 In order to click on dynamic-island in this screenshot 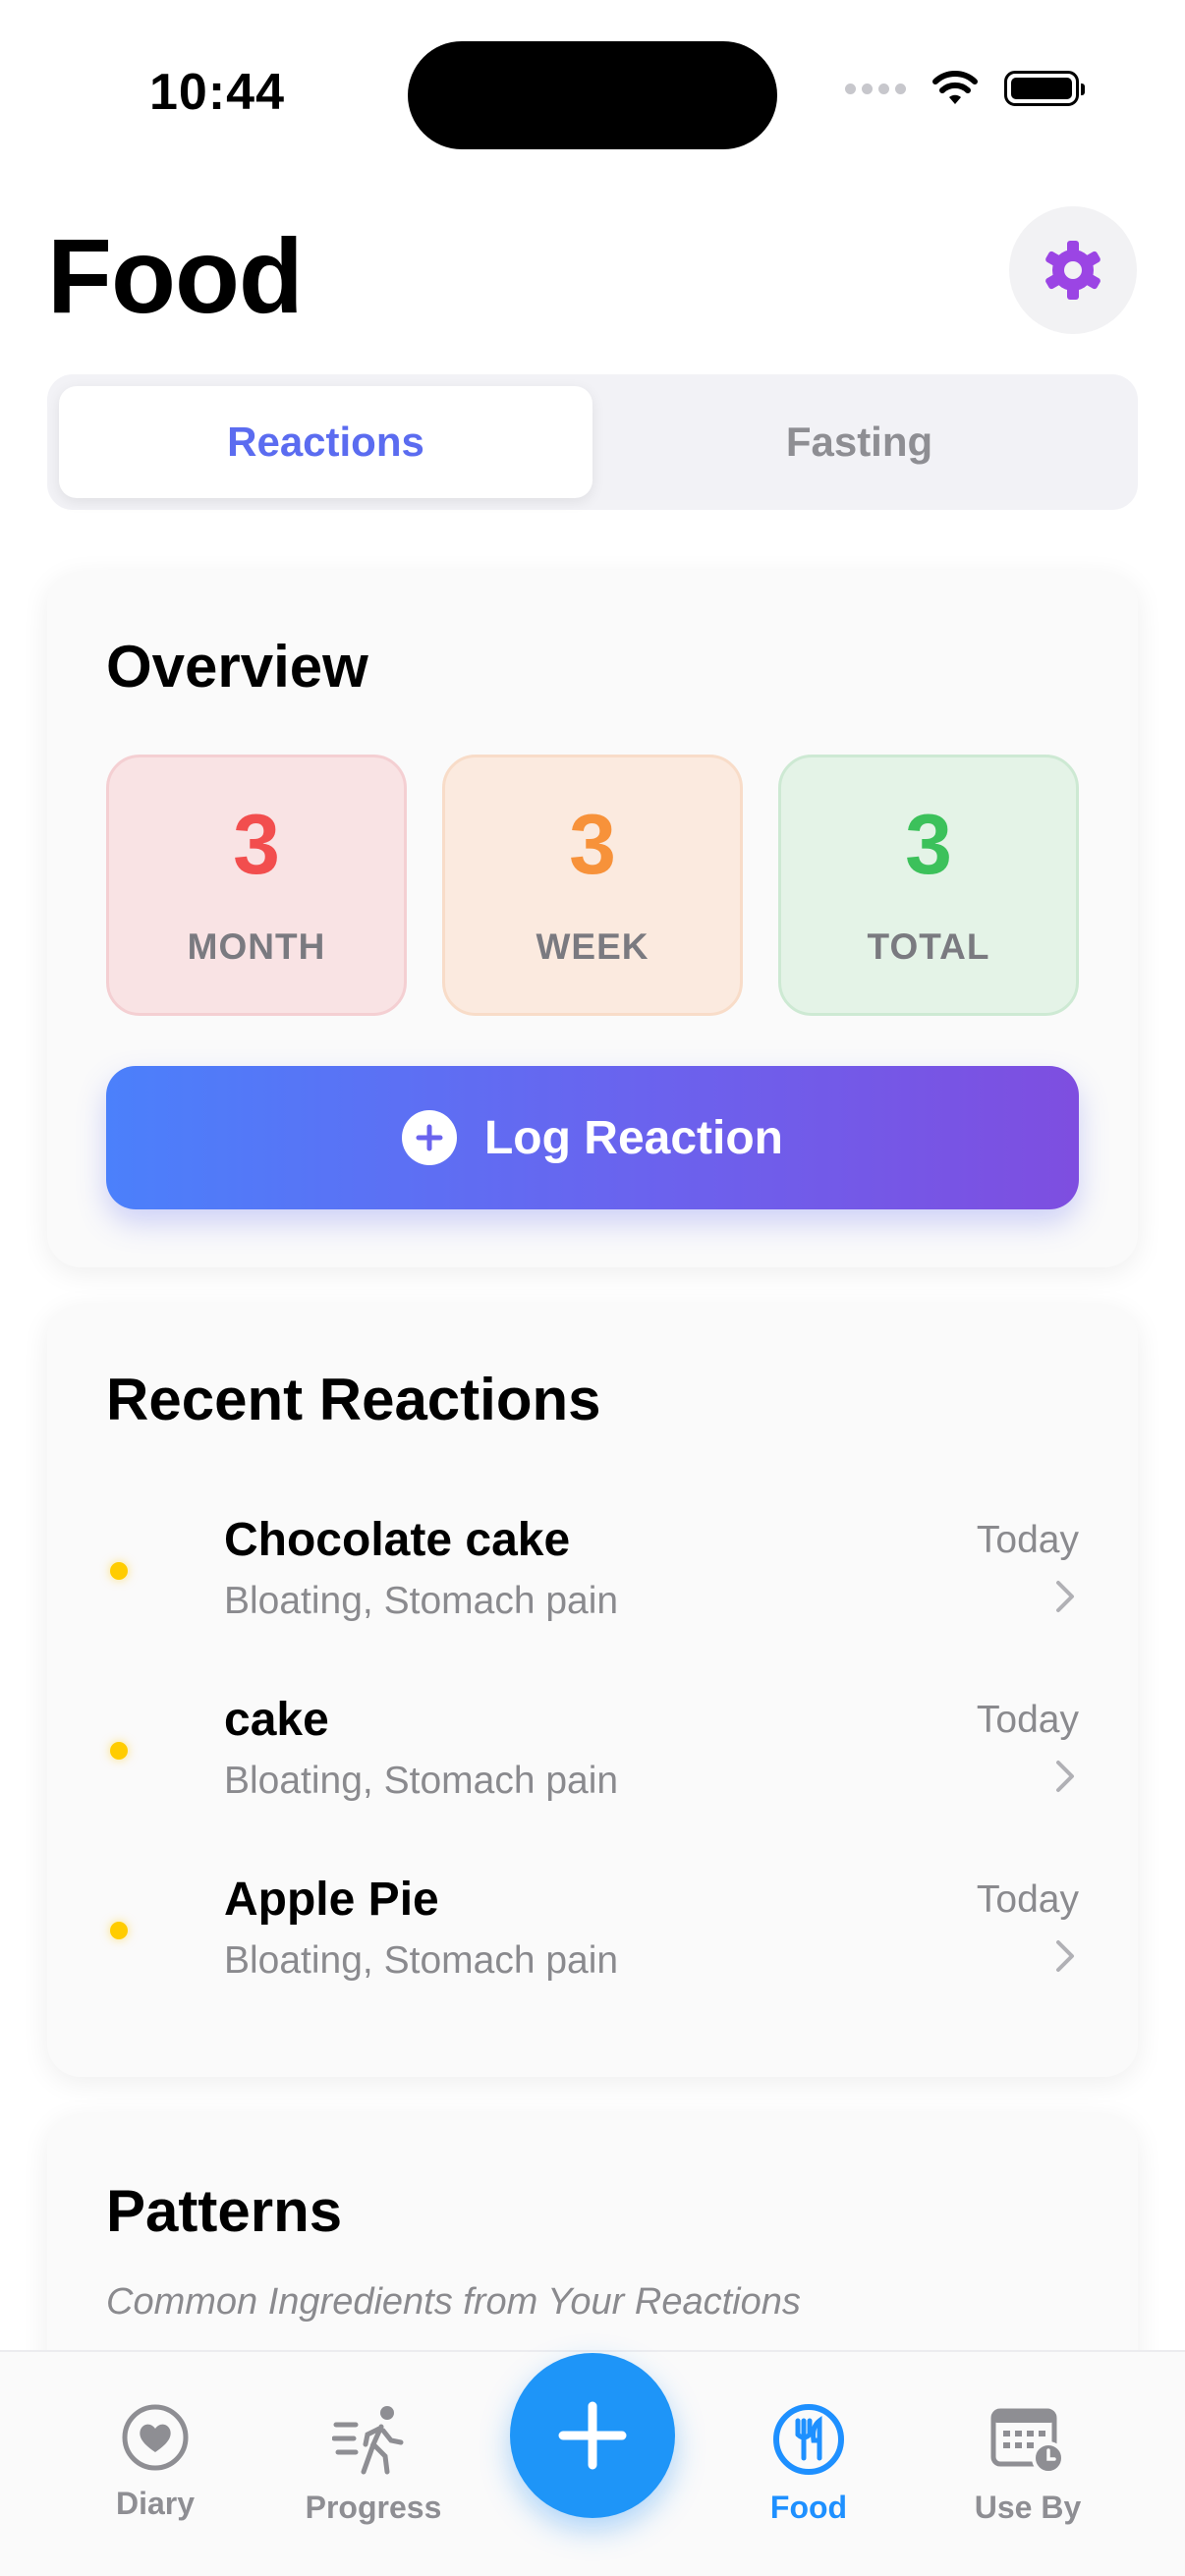, I will do `click(592, 95)`.